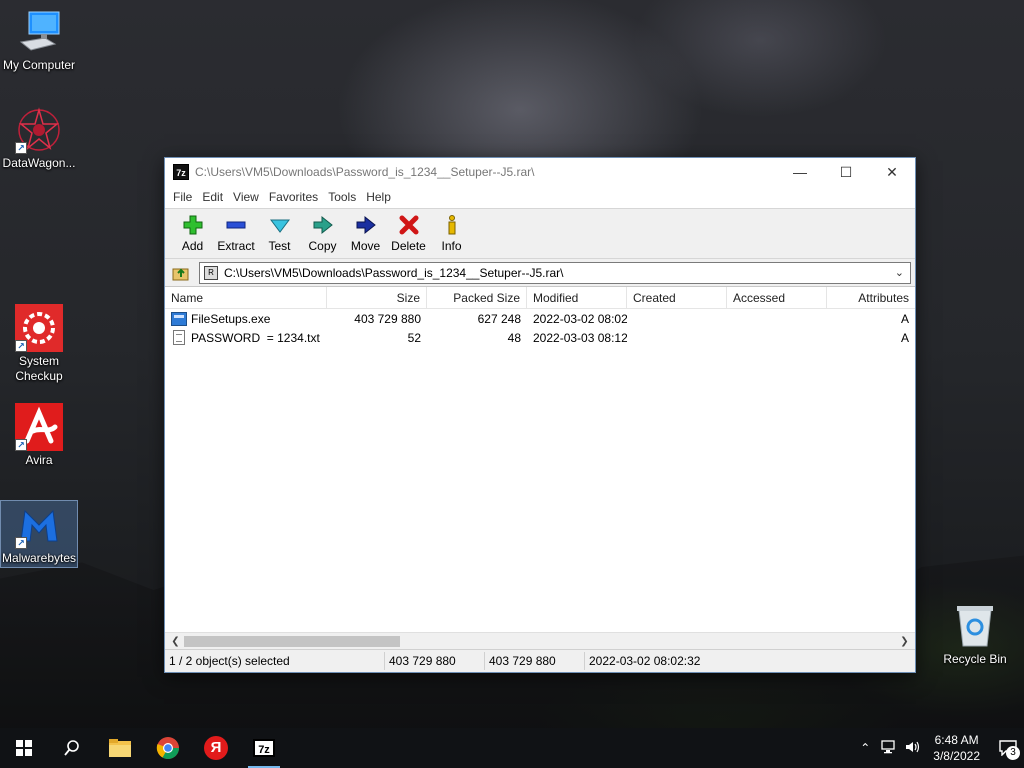 The width and height of the screenshot is (1024, 768). What do you see at coordinates (365, 233) in the screenshot?
I see `move-button: Move` at bounding box center [365, 233].